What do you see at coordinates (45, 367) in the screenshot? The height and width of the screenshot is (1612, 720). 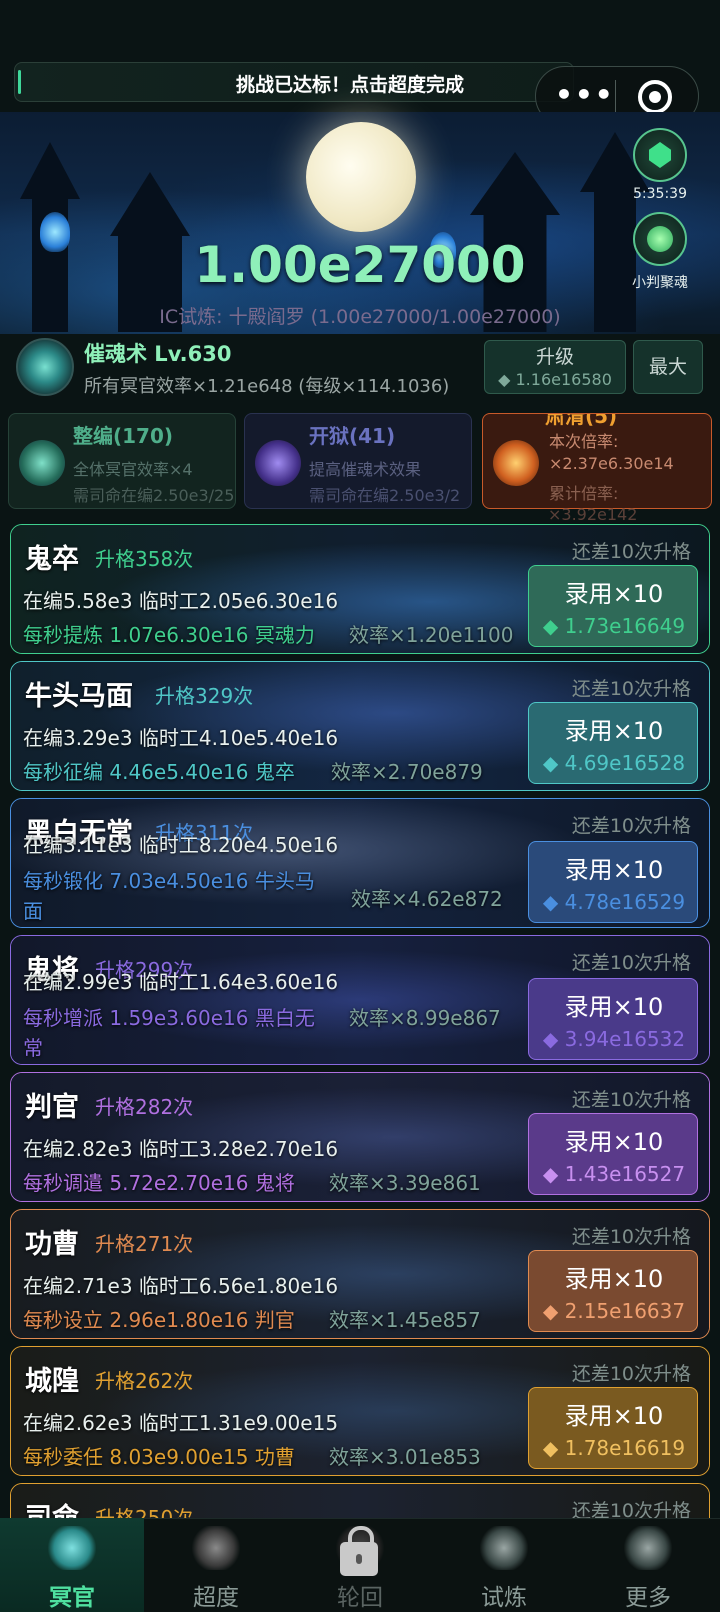 I see `soul-summon-skill-icon` at bounding box center [45, 367].